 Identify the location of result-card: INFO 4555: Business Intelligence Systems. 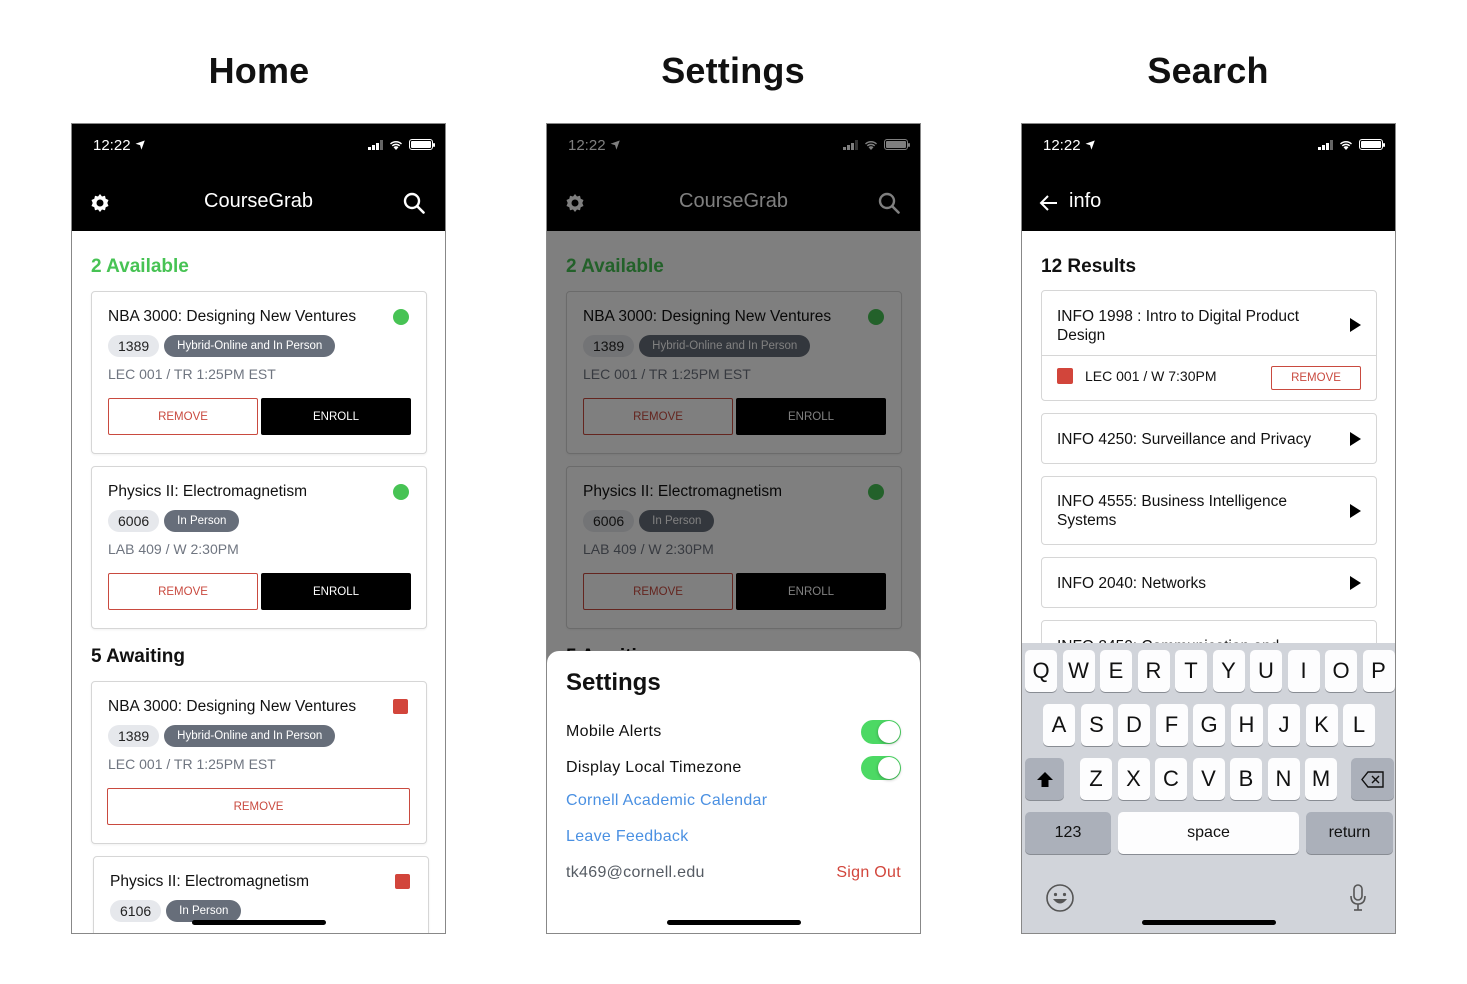
(1209, 510).